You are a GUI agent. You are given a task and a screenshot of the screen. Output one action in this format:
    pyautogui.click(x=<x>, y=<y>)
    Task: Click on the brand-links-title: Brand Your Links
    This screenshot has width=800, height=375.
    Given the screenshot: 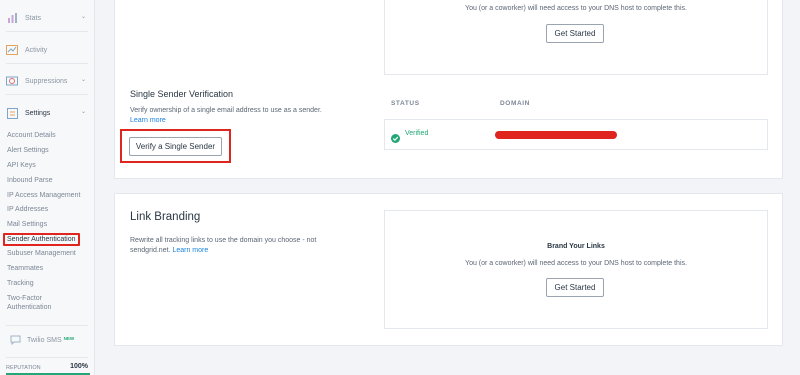 What is the action you would take?
    pyautogui.click(x=576, y=246)
    